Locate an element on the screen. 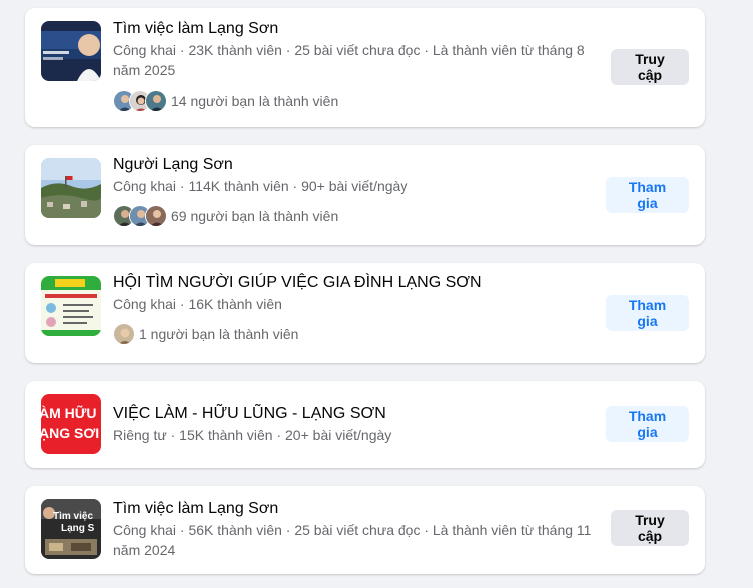 The image size is (753, 588). cover-text: Tìm việc is located at coordinates (73, 516).